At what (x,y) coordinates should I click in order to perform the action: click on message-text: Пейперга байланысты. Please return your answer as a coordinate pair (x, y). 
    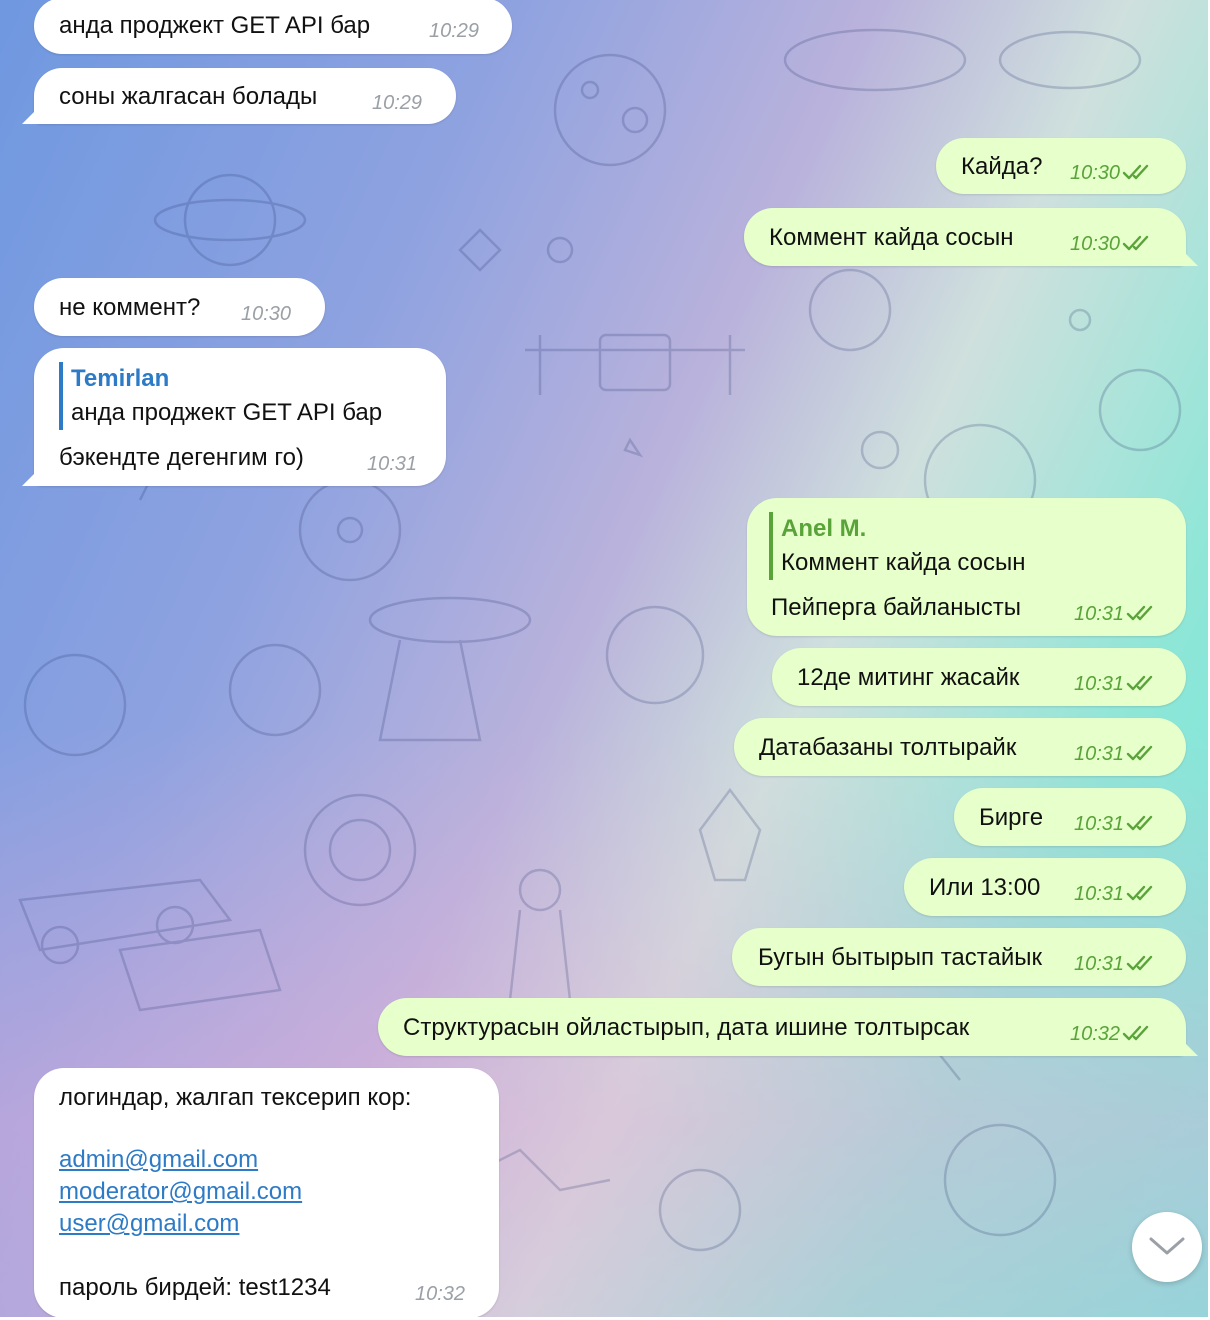
    Looking at the image, I should click on (896, 607).